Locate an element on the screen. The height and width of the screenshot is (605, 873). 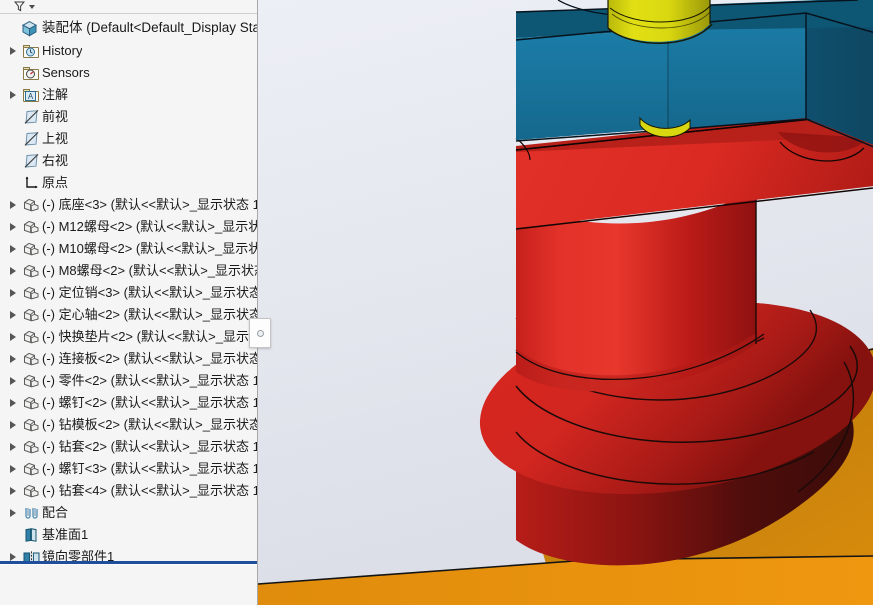
tree-item: (-) 定心轴<2> (默认<<默认>_显示状态 is located at coordinates (128, 315).